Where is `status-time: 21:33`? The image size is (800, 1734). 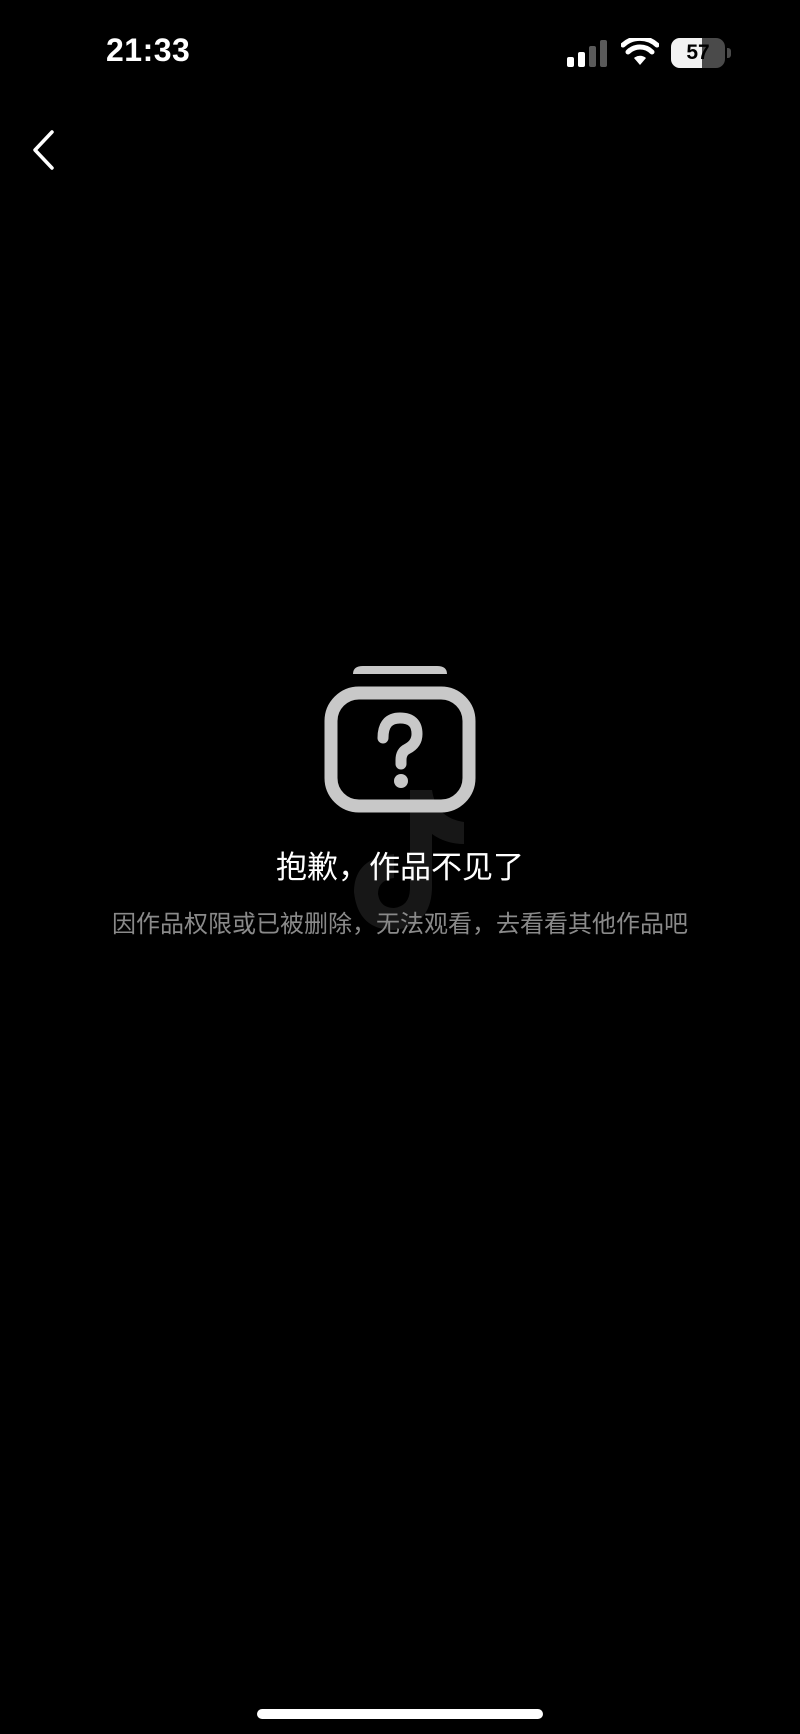 status-time: 21:33 is located at coordinates (148, 50).